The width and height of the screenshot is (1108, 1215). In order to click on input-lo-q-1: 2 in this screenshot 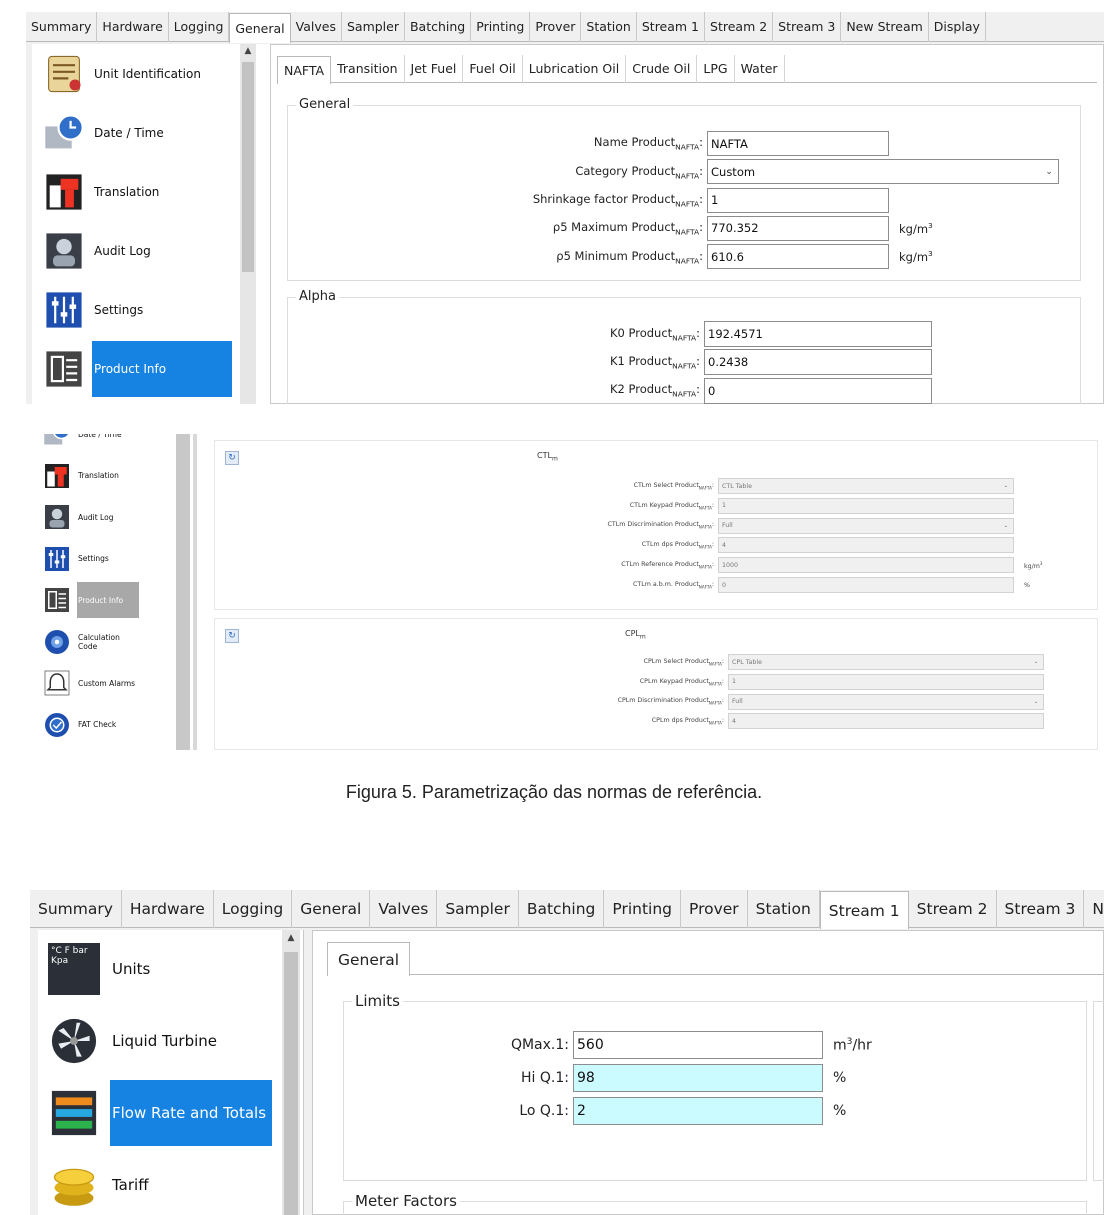, I will do `click(698, 1111)`.